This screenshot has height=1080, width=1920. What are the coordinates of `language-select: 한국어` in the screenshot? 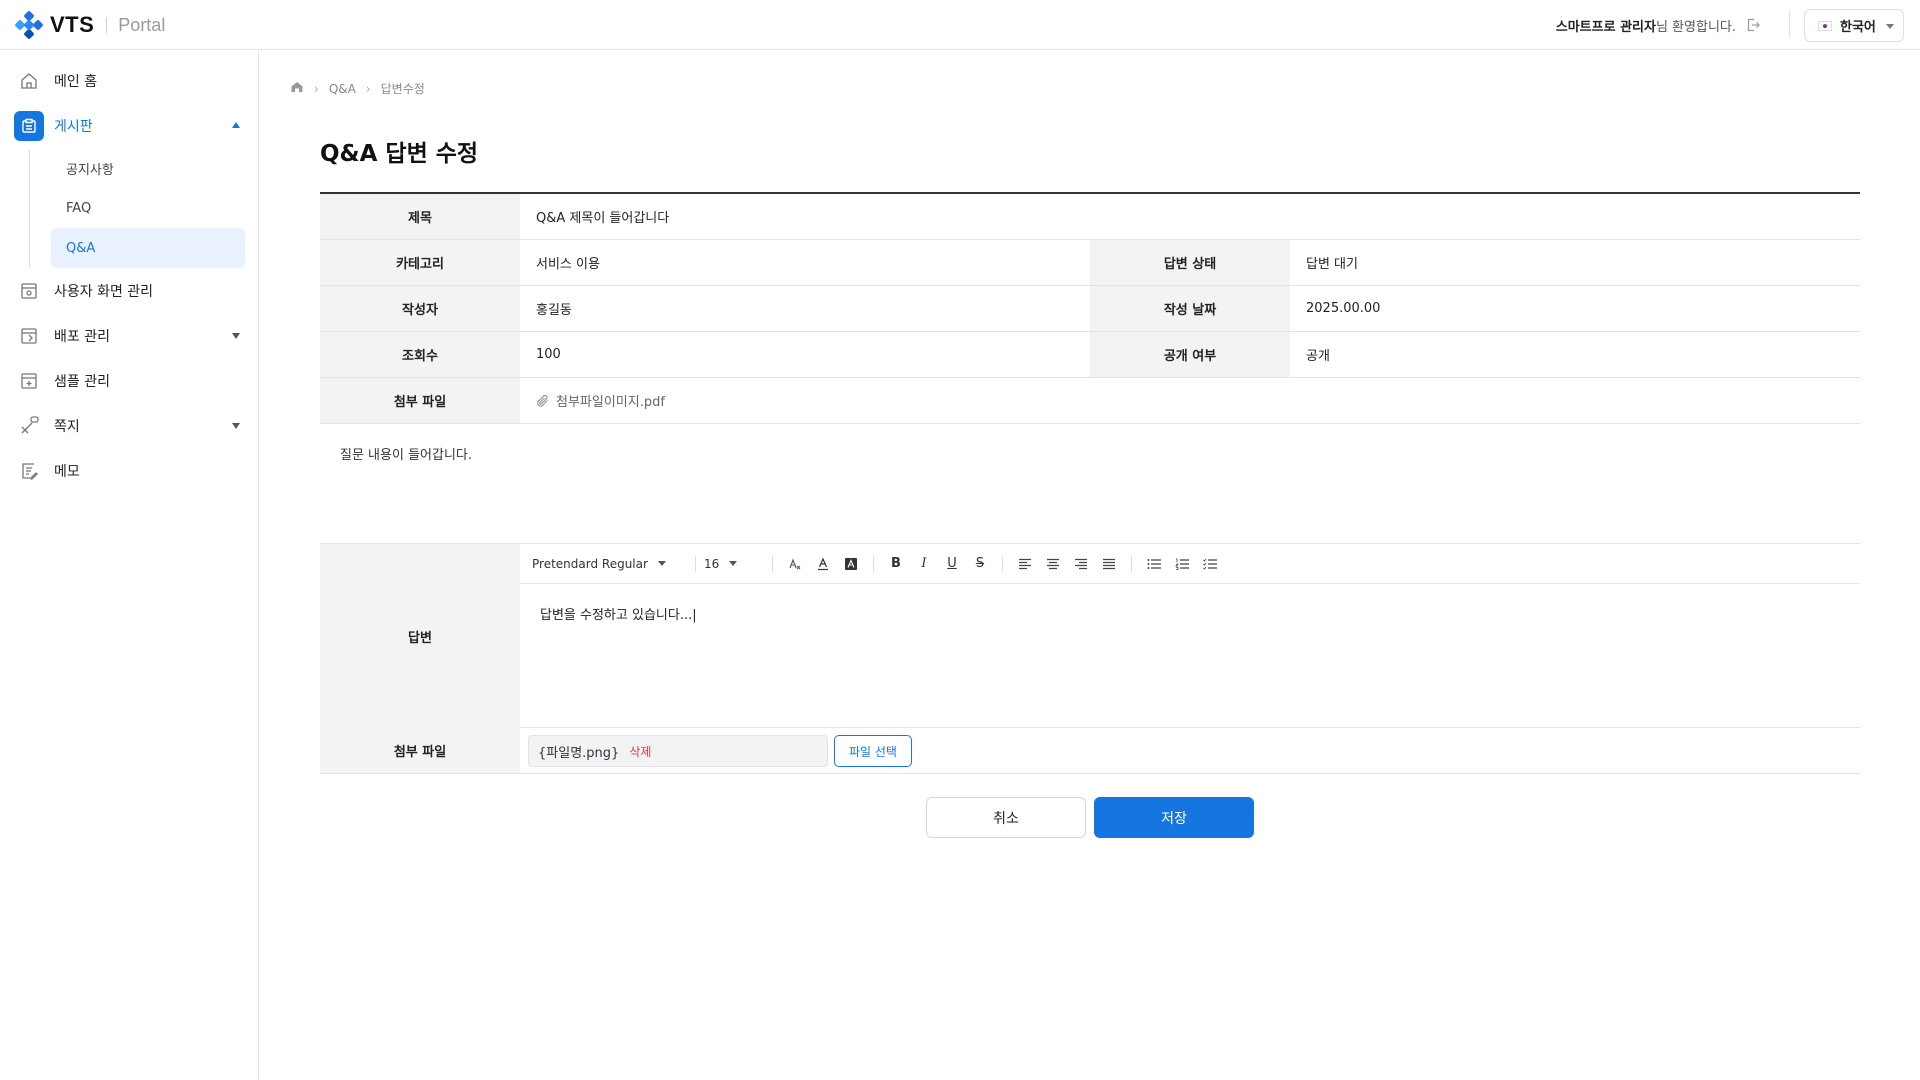 It's located at (1854, 25).